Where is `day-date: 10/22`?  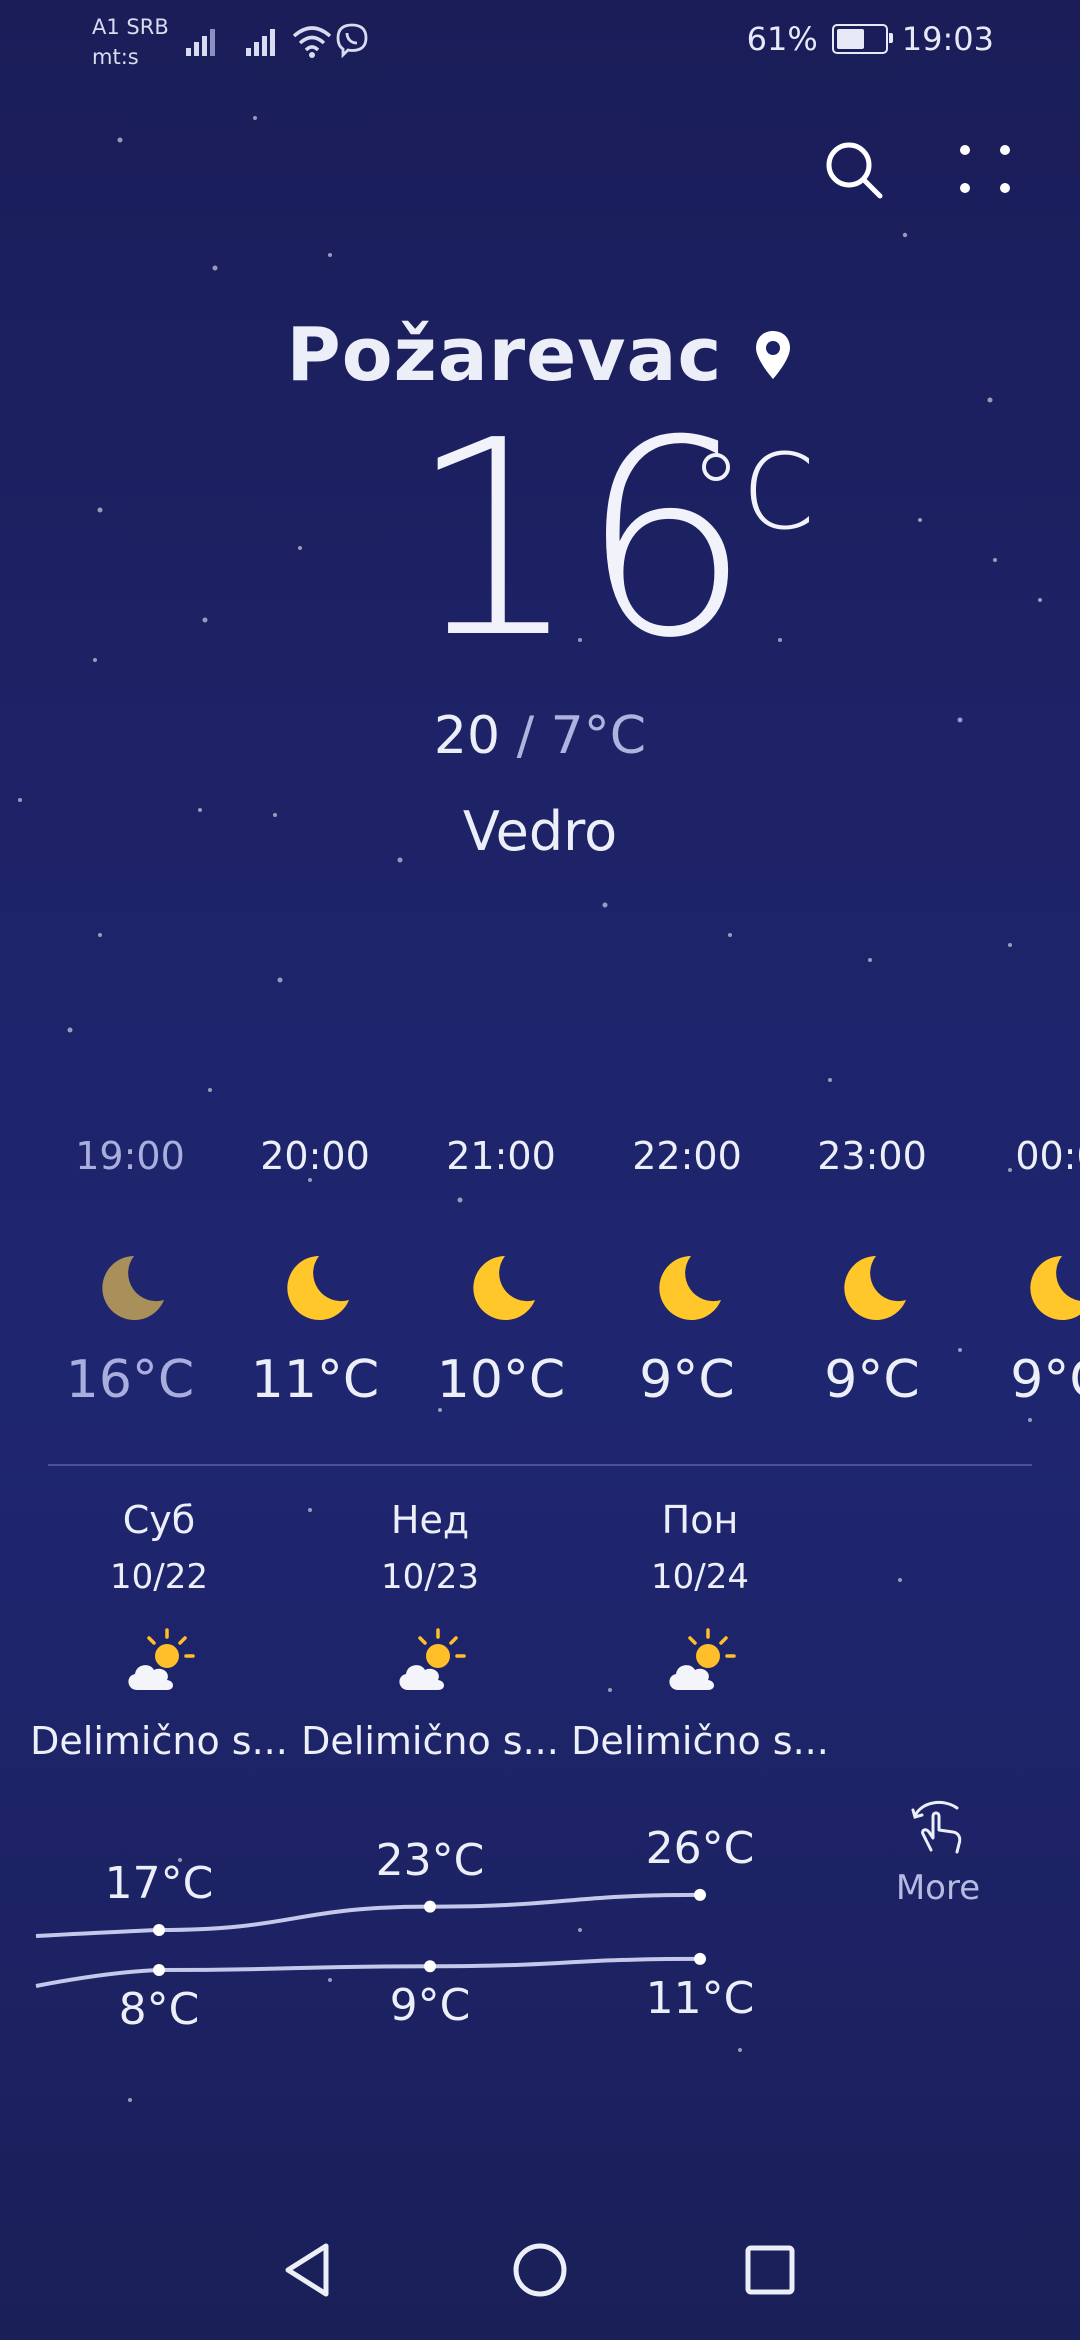 day-date: 10/22 is located at coordinates (159, 1577).